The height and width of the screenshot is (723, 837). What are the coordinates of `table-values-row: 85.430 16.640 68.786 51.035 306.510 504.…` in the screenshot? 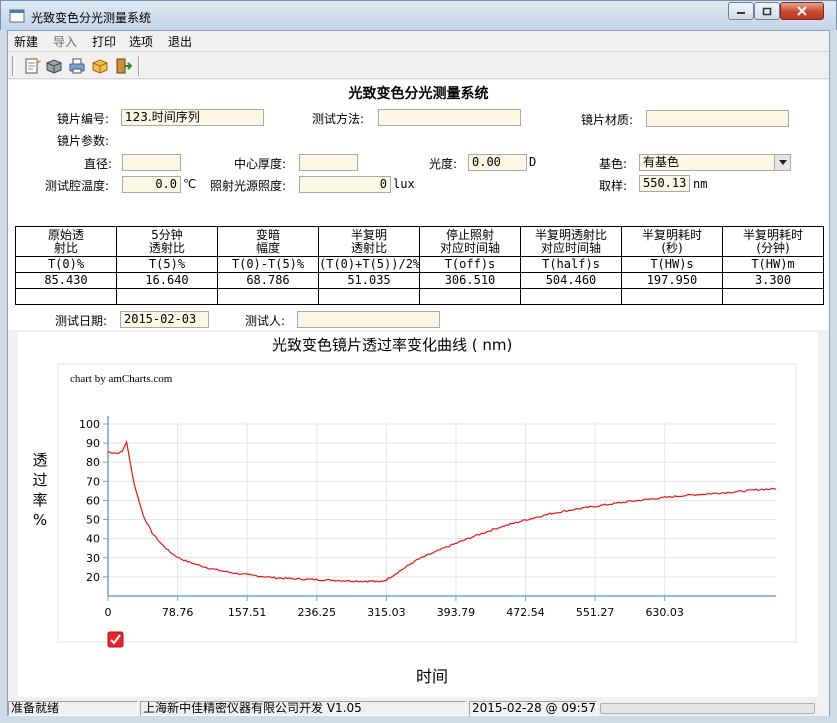 It's located at (419, 280).